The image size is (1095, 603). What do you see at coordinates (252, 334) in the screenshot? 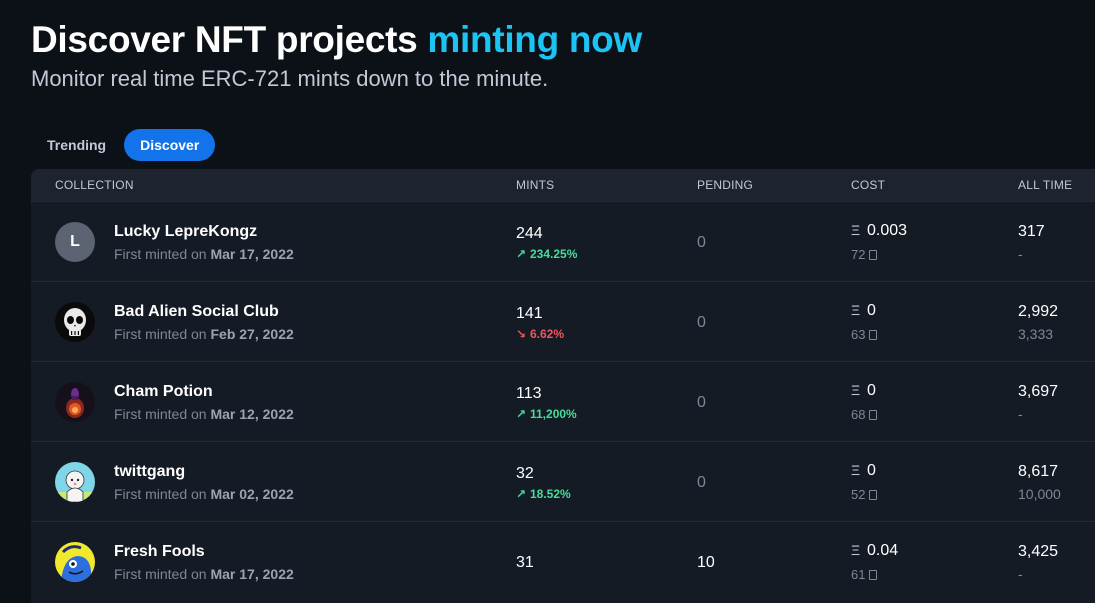
I see `first-minted-date: Feb 27, 2022` at bounding box center [252, 334].